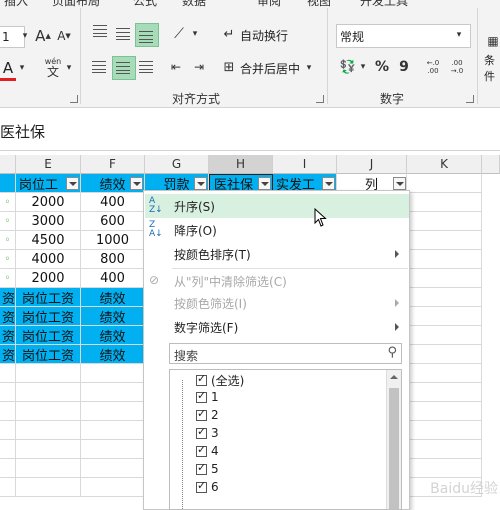 This screenshot has width=500, height=510. I want to click on cell-e: 4000, so click(48, 259).